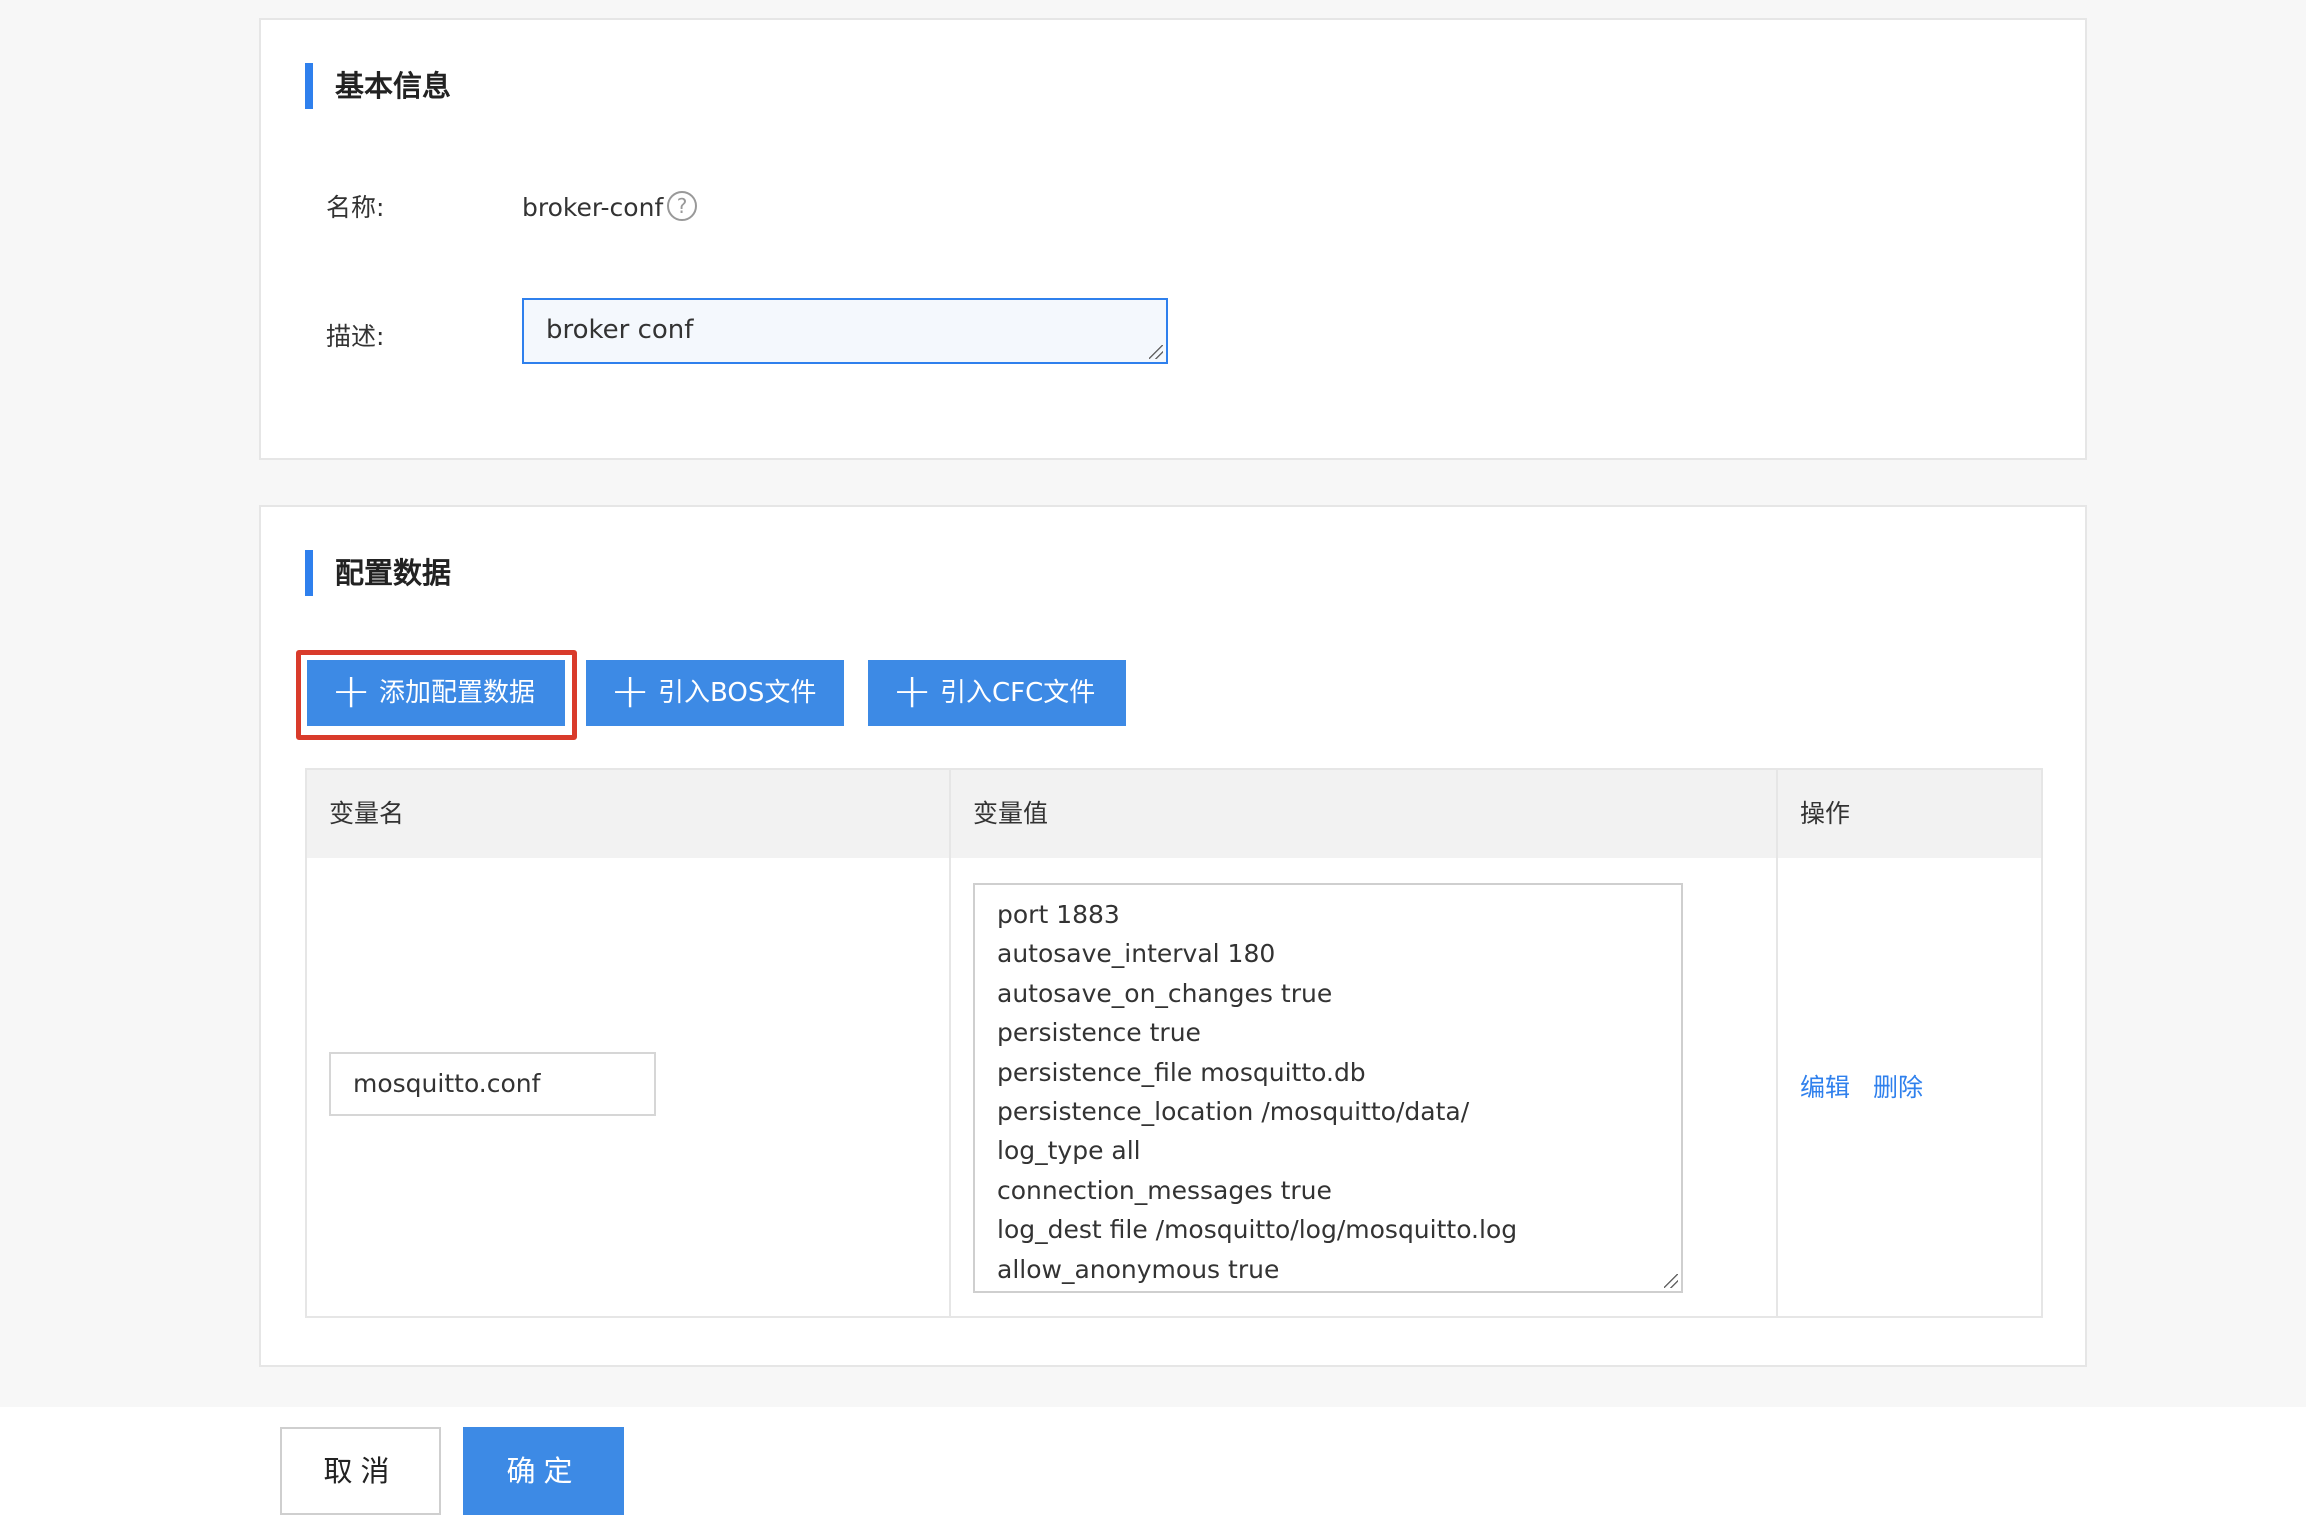 Image resolution: width=2306 pixels, height=1520 pixels. Describe the element at coordinates (1136, 954) in the screenshot. I see `value-line: autosave_interval 180` at that location.